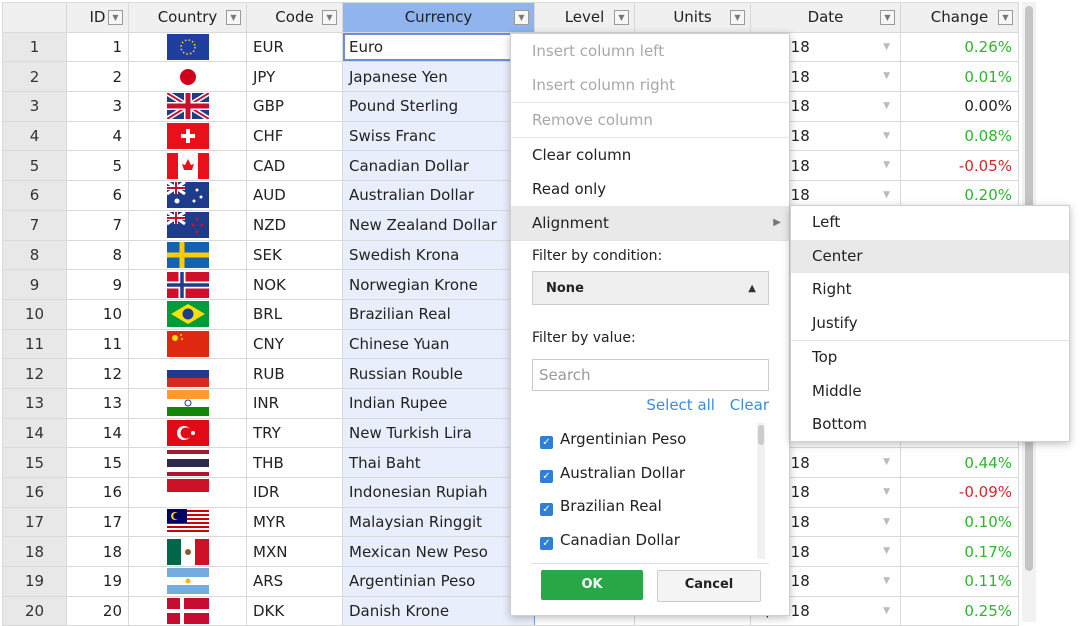 The height and width of the screenshot is (626, 1080). I want to click on cell-code: GBP, so click(294, 106).